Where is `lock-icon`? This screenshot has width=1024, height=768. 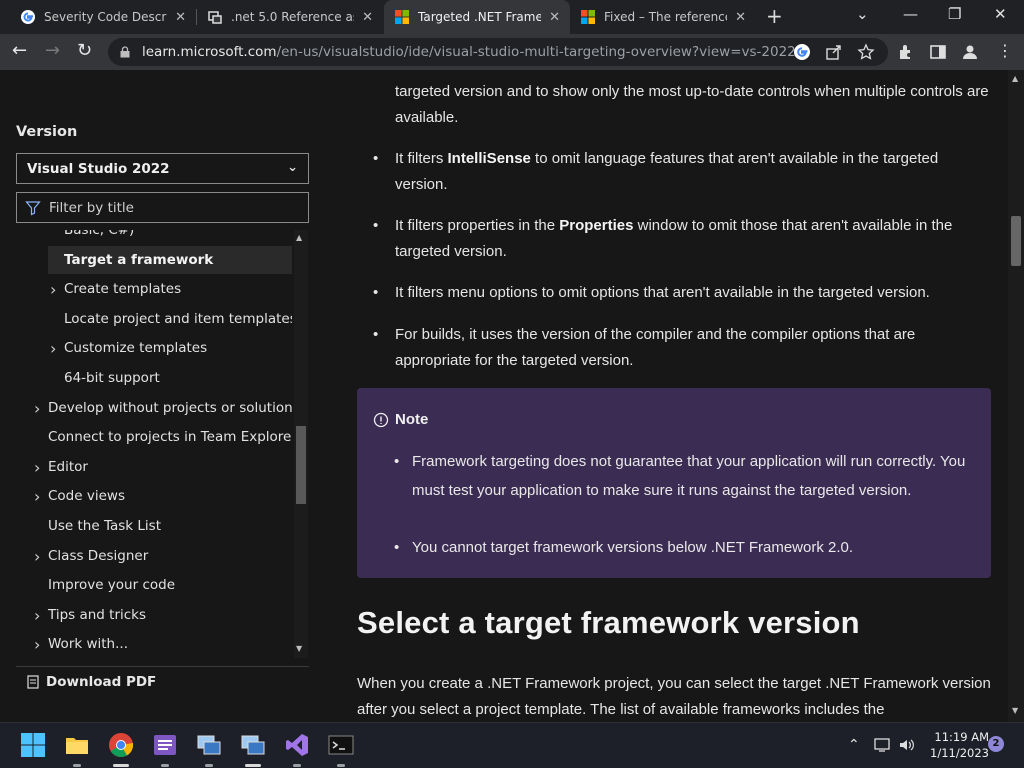 lock-icon is located at coordinates (125, 52).